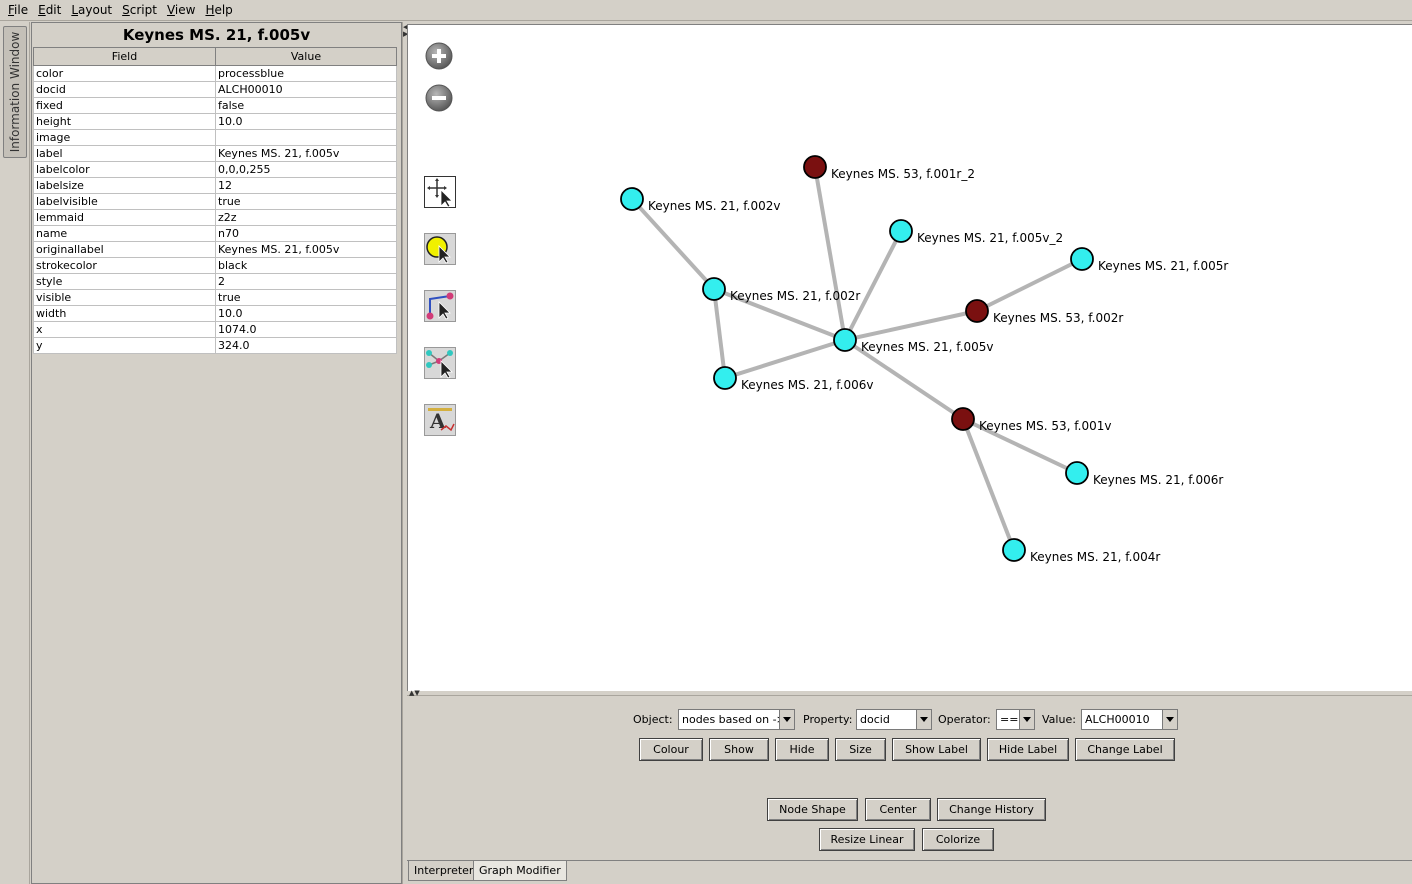 This screenshot has height=884, width=1412. Describe the element at coordinates (306, 185) in the screenshot. I see `property-value-cell: 12` at that location.